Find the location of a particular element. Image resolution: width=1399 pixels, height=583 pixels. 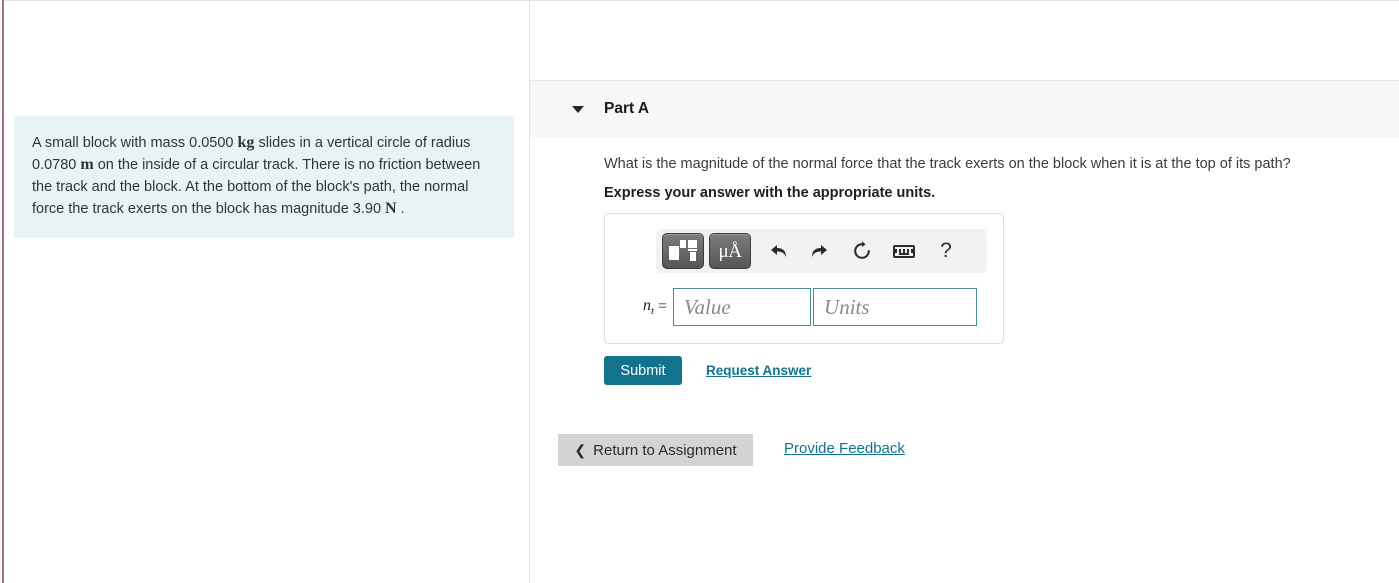

return-to-assignment-button: ❮ Return to Assignment is located at coordinates (655, 450).